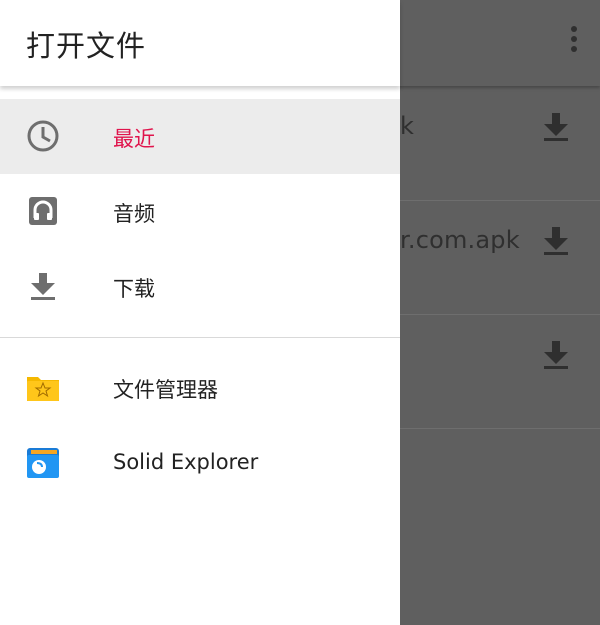  Describe the element at coordinates (200, 43) in the screenshot. I see `drawer-header: 打开文件` at that location.